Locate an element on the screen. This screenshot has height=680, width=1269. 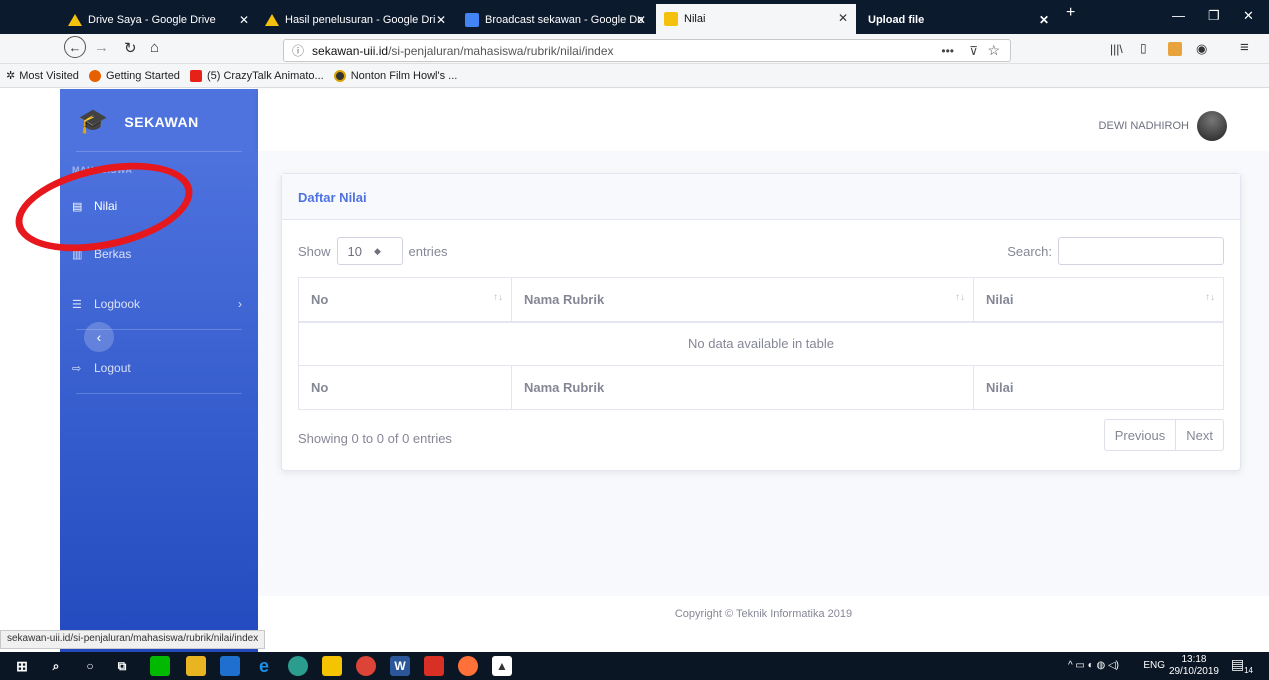
file-explorer-icon is located at coordinates (196, 666).